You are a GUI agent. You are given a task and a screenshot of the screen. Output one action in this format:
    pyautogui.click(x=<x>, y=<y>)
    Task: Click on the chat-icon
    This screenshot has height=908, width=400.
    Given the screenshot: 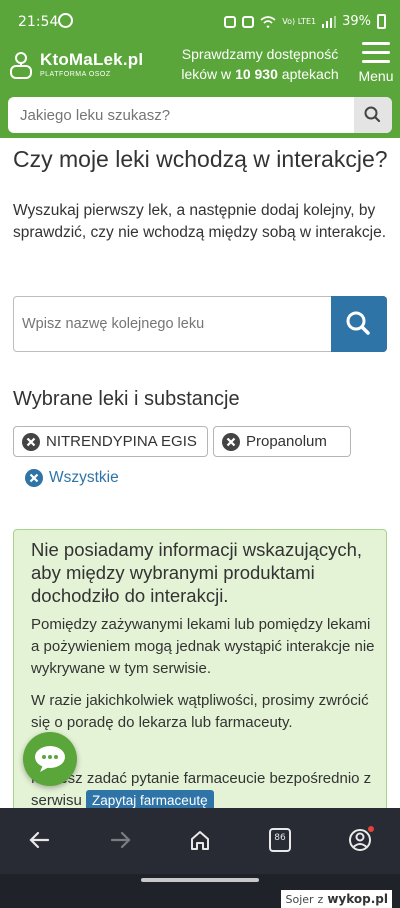 What is the action you would take?
    pyautogui.click(x=50, y=759)
    